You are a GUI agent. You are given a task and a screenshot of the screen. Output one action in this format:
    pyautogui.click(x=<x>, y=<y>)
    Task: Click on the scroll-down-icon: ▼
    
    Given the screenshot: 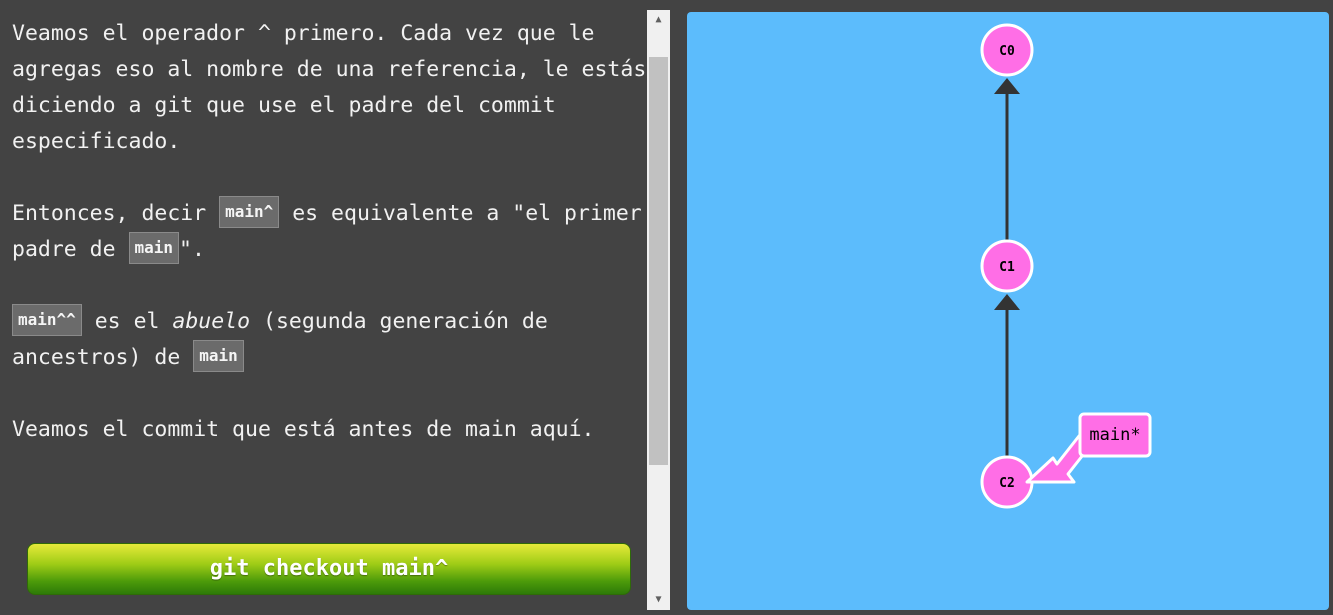 What is the action you would take?
    pyautogui.click(x=658, y=600)
    